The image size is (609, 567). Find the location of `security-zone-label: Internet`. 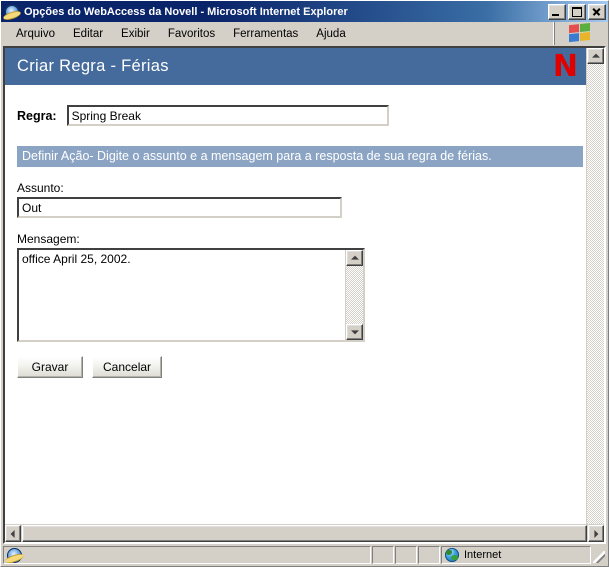

security-zone-label: Internet is located at coordinates (483, 555).